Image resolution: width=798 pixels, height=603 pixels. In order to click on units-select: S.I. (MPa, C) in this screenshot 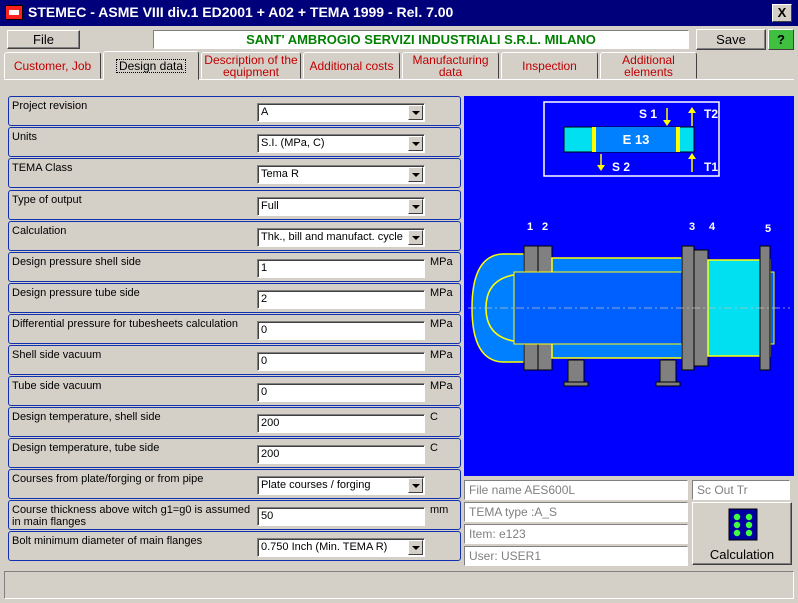, I will do `click(341, 143)`.